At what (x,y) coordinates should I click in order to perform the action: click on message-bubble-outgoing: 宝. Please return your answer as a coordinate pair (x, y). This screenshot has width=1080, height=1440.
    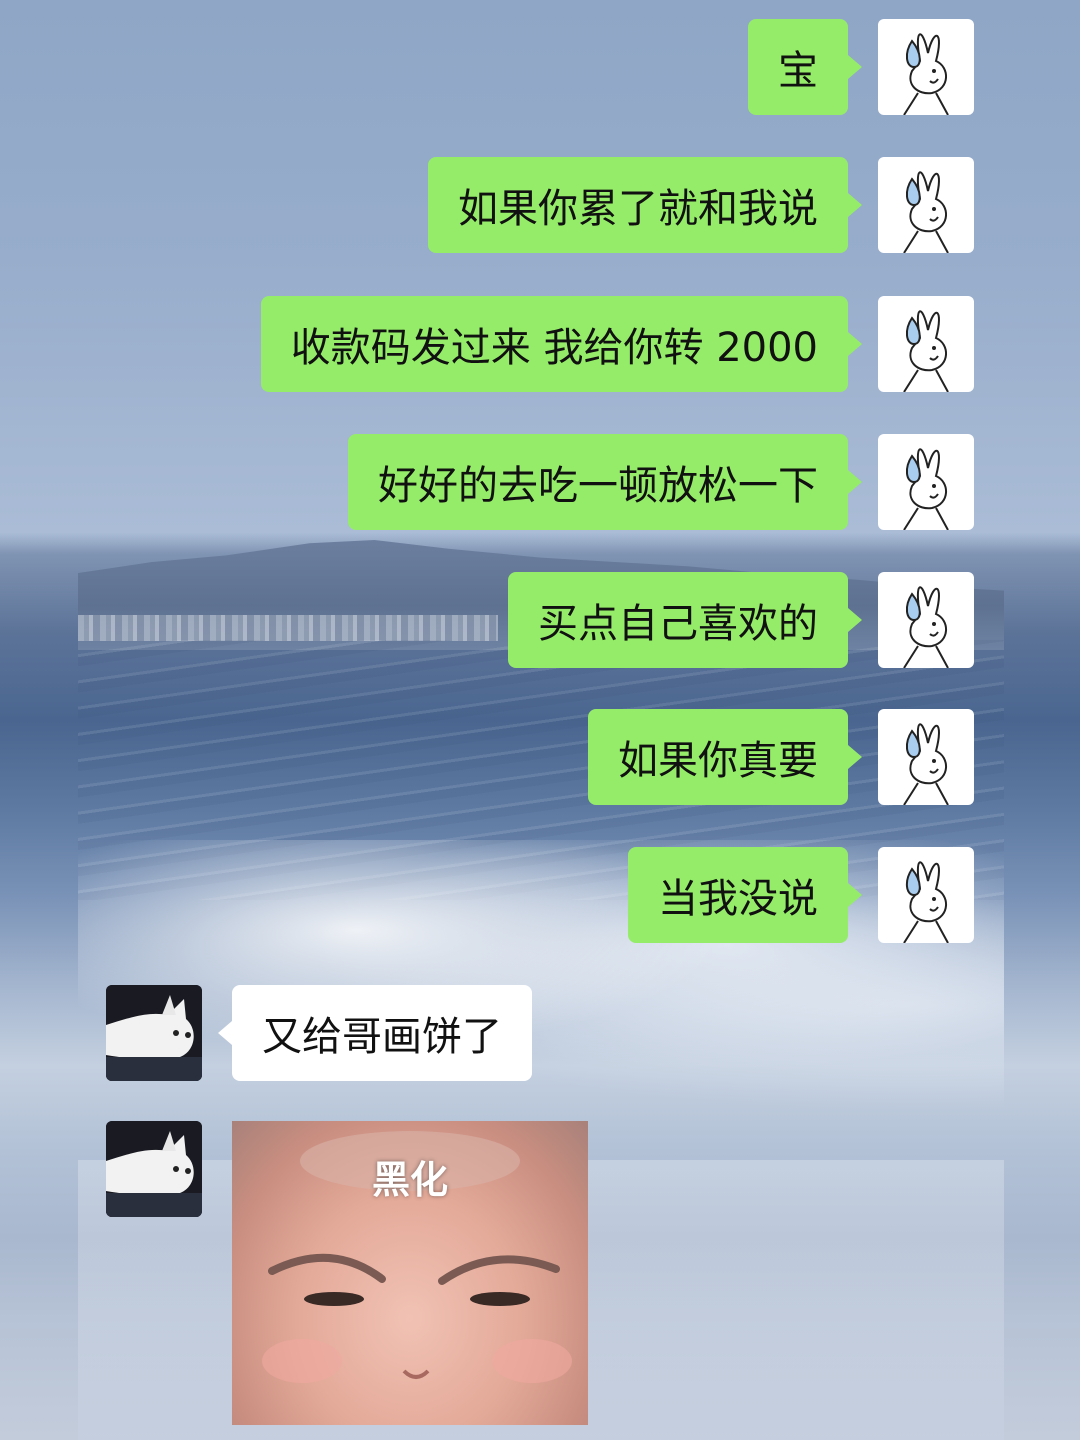
    Looking at the image, I should click on (805, 67).